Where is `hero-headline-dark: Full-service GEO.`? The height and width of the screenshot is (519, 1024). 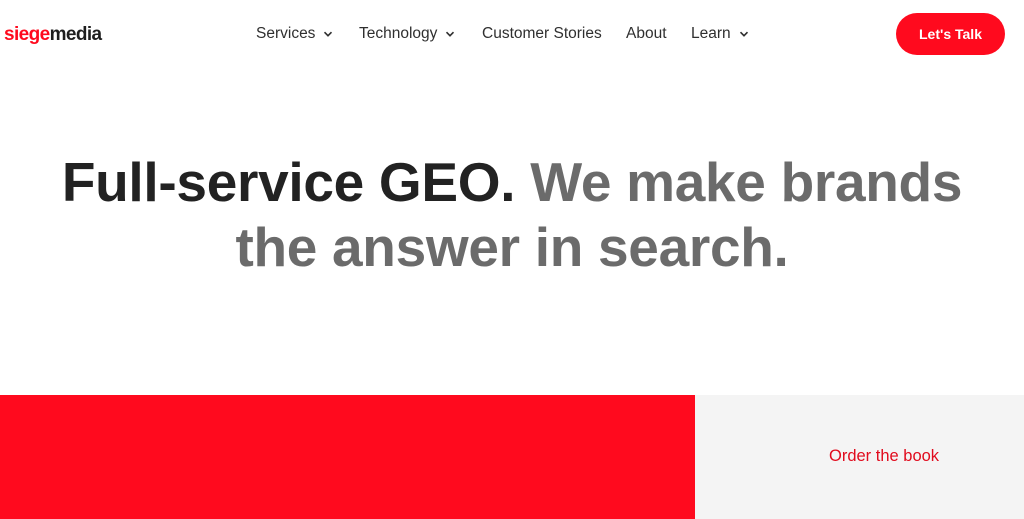 hero-headline-dark: Full-service GEO. is located at coordinates (288, 182).